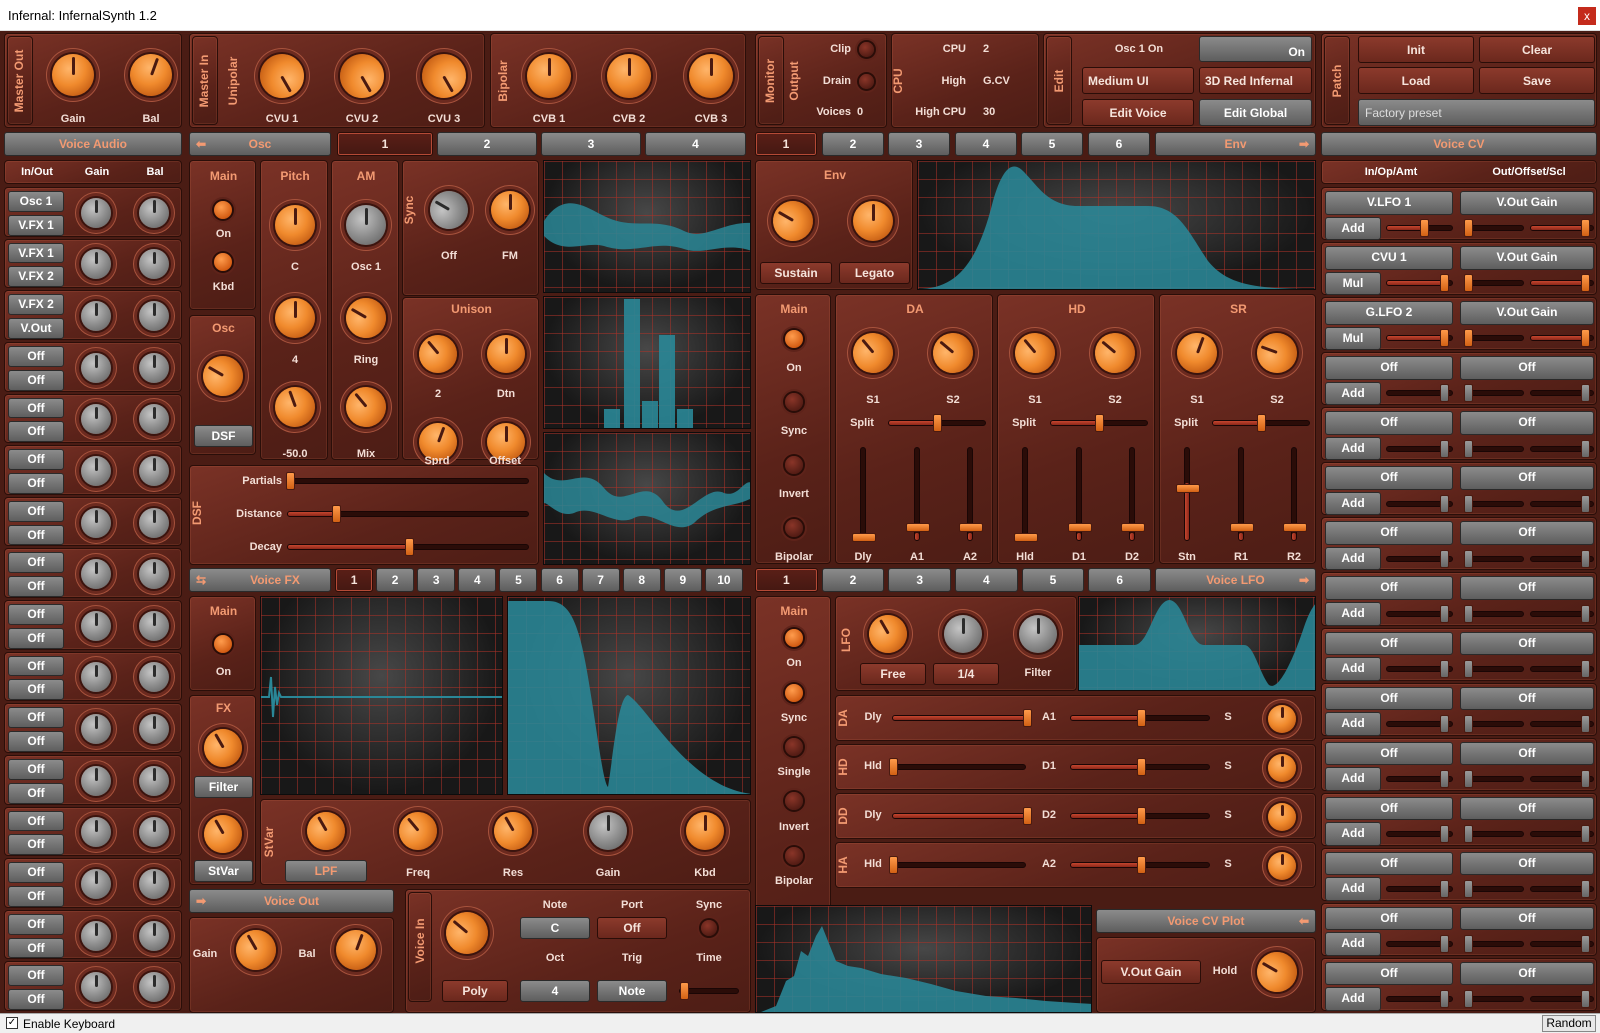 The height and width of the screenshot is (1033, 1600). I want to click on voice-fx-tab-4: 4, so click(477, 580).